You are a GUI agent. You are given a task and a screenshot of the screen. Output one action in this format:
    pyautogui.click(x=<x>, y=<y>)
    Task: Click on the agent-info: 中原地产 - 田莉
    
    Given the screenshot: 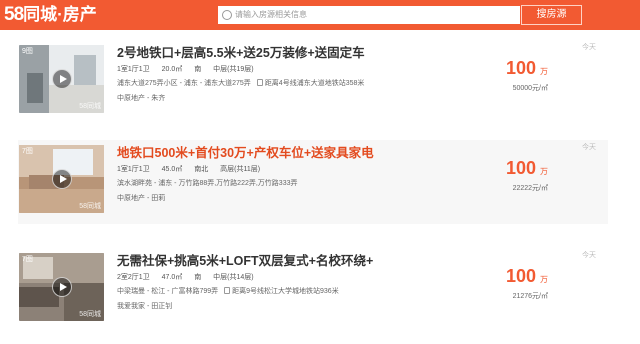 What is the action you would take?
    pyautogui.click(x=141, y=198)
    